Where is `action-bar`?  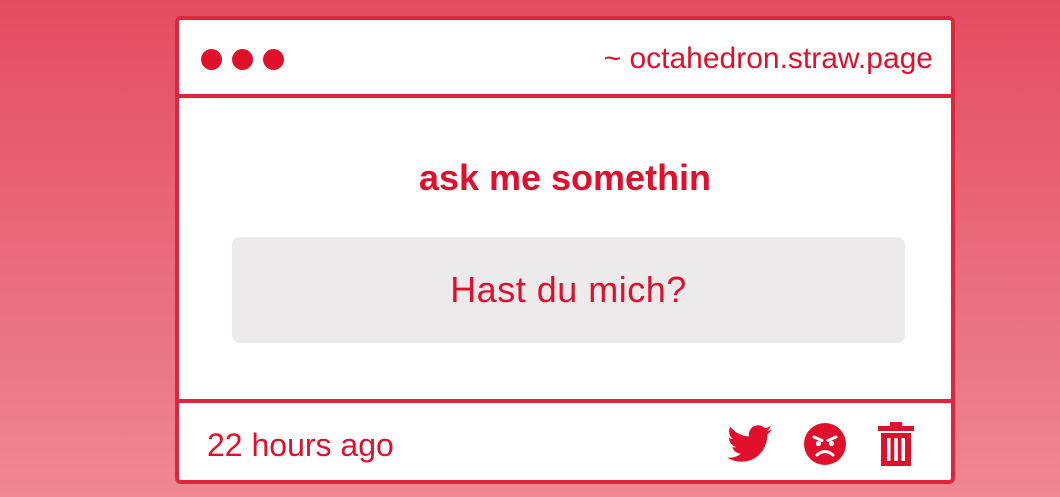
action-bar is located at coordinates (821, 444).